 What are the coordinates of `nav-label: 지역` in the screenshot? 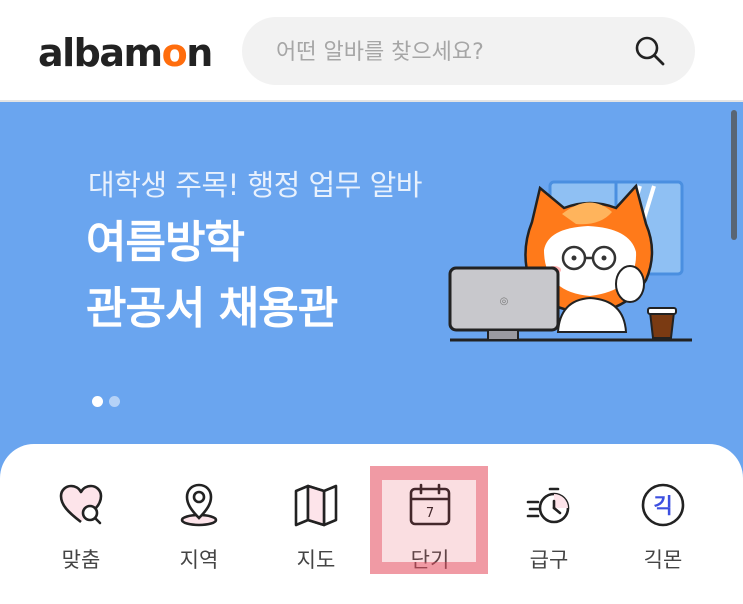 It's located at (199, 560).